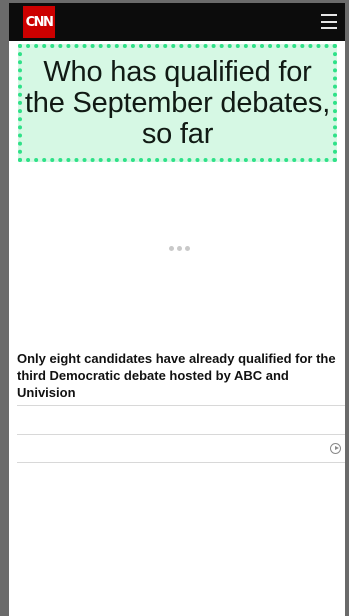  I want to click on logo-text: CNN, so click(39, 22).